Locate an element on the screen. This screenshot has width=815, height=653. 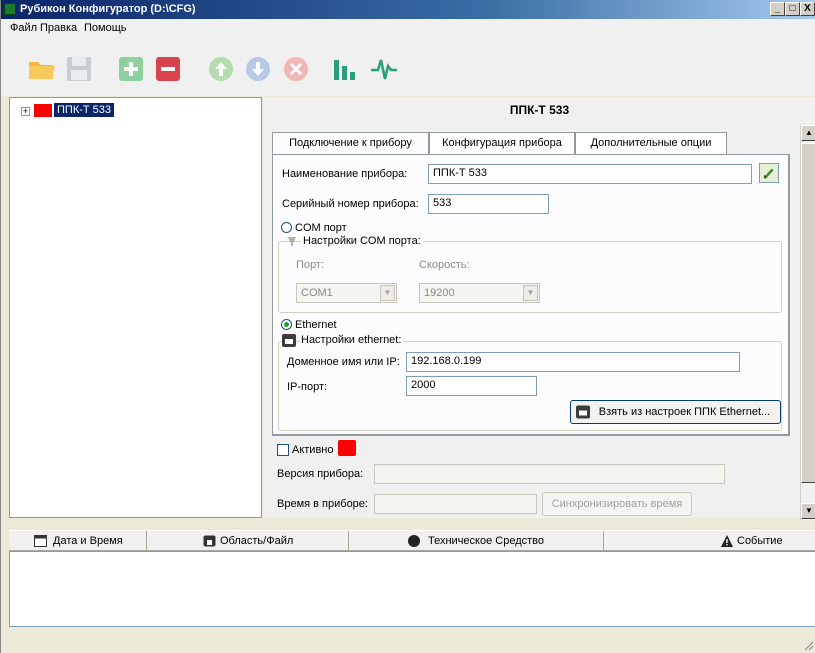
pencil-icon is located at coordinates (768, 174).